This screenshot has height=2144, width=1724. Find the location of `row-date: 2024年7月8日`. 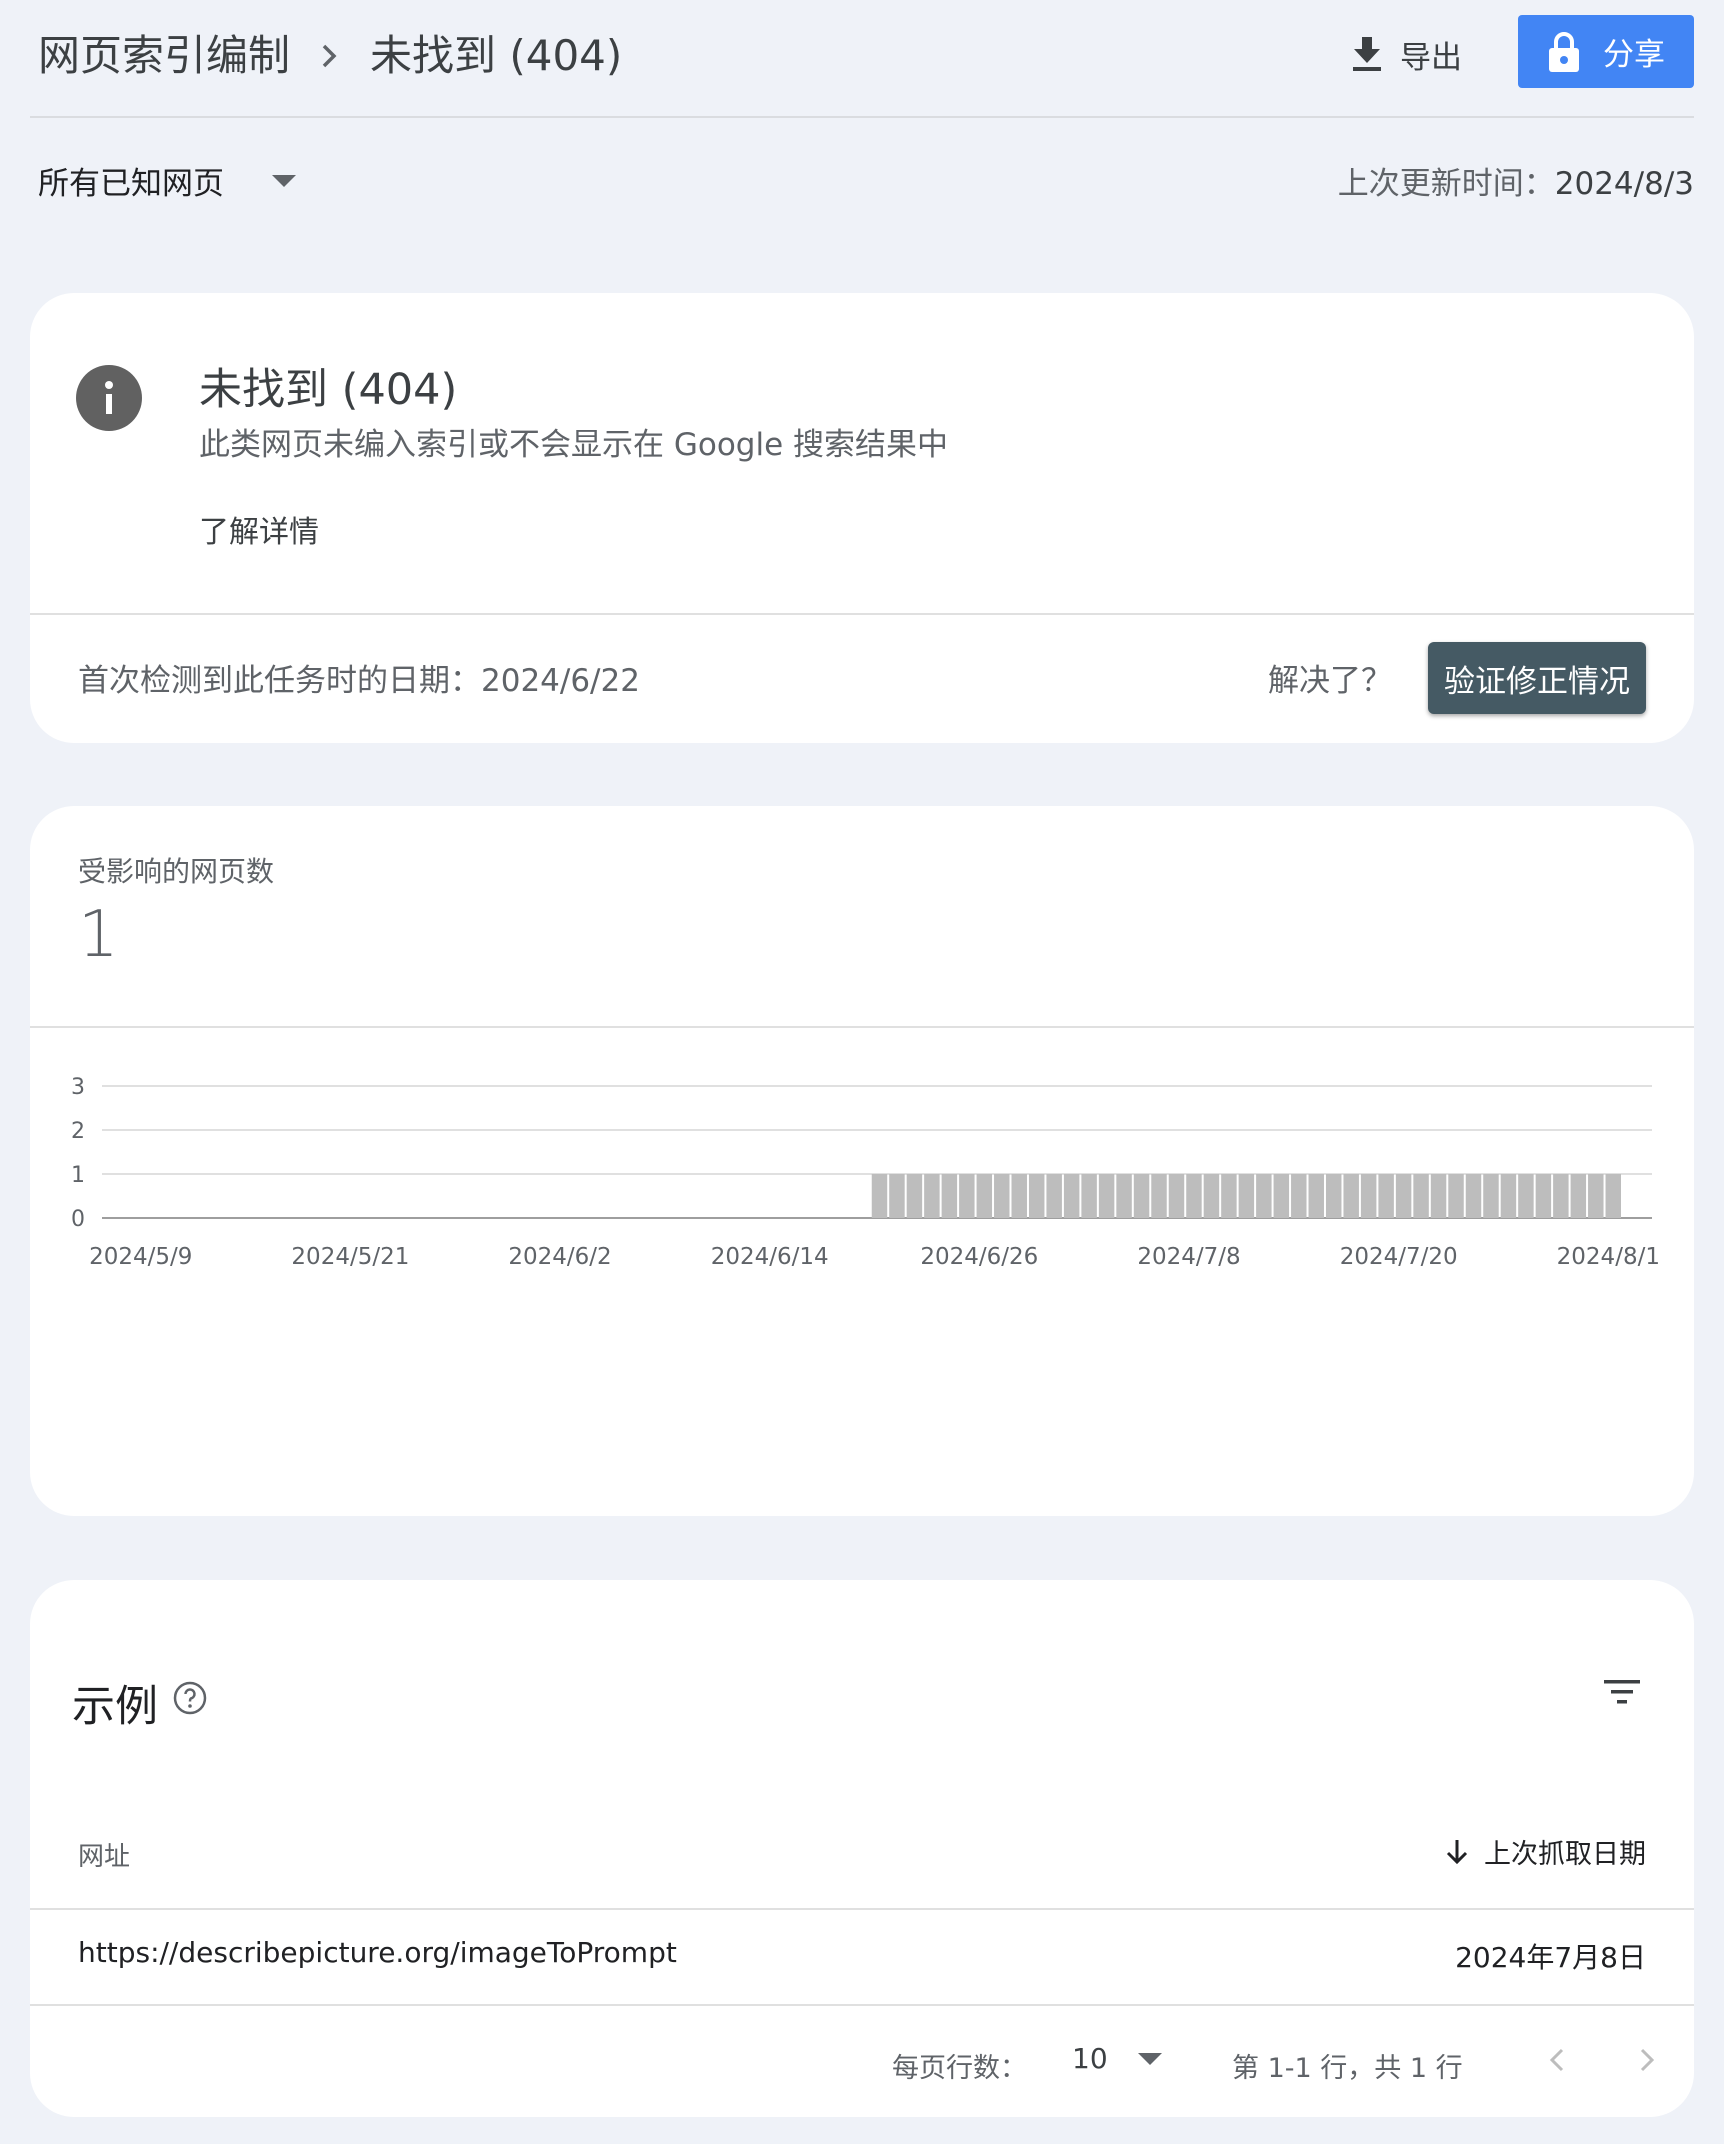

row-date: 2024年7月8日 is located at coordinates (1550, 1957).